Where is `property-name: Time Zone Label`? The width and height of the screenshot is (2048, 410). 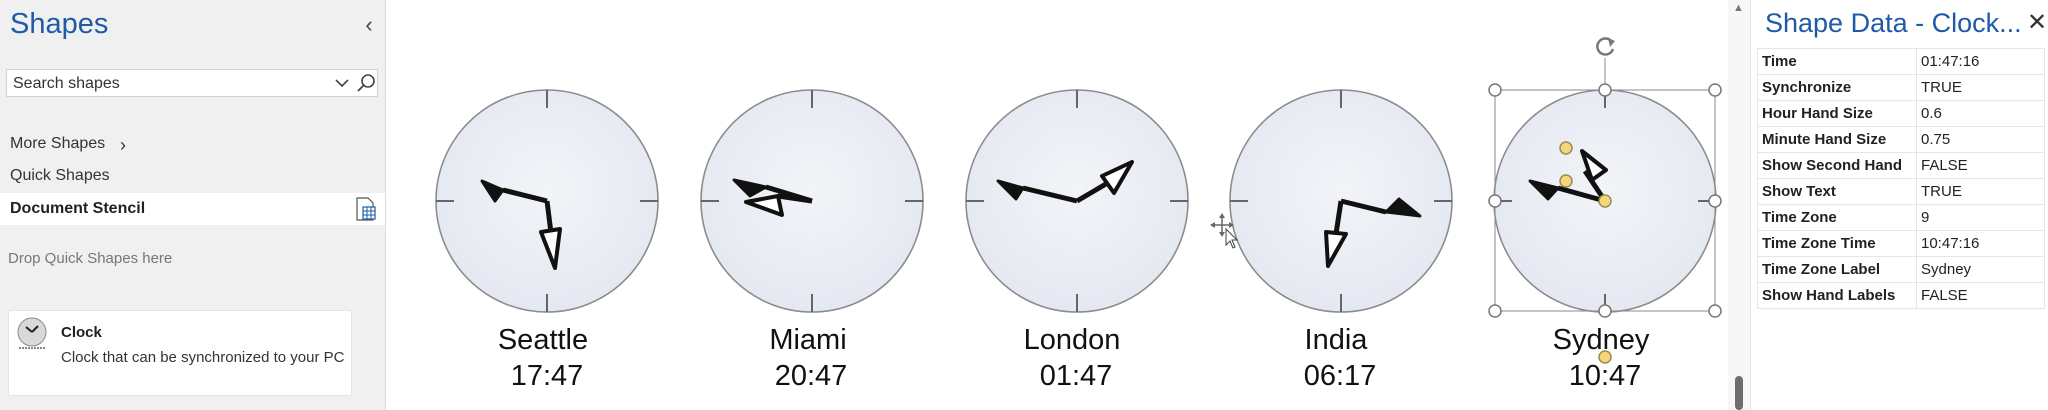
property-name: Time Zone Label is located at coordinates (1837, 269).